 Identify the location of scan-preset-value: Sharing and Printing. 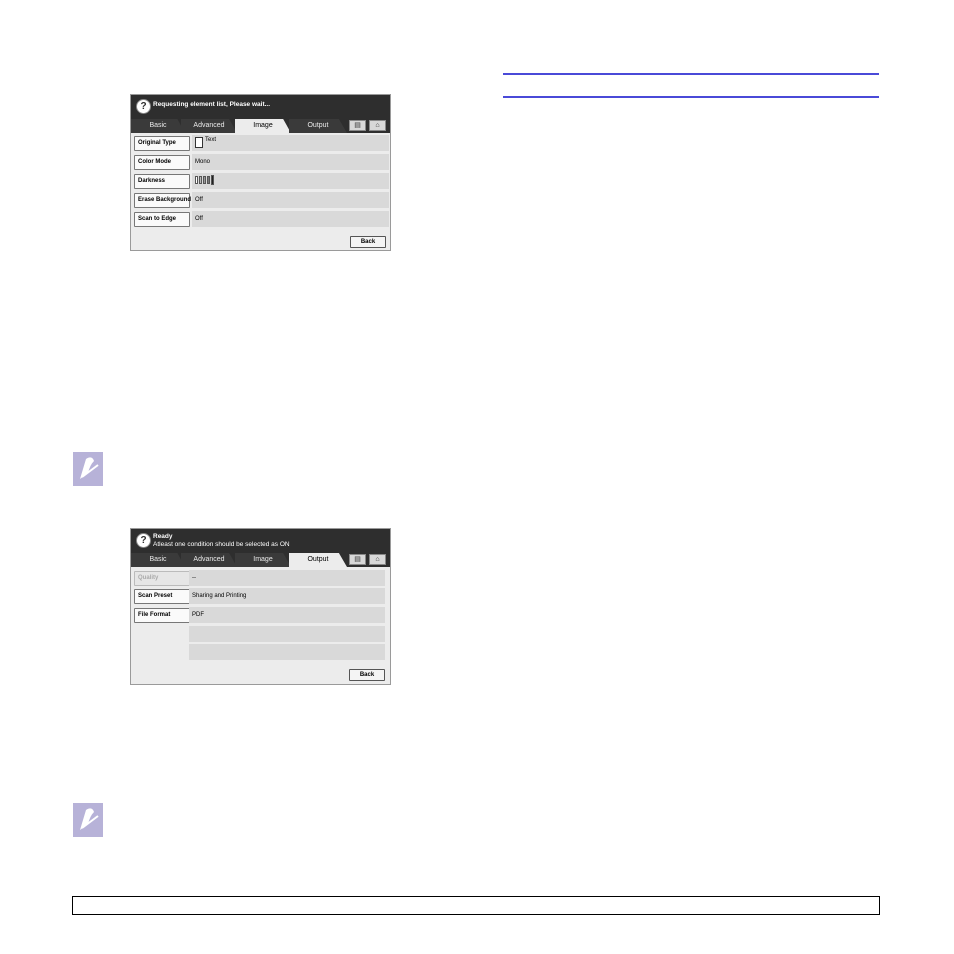
(287, 596).